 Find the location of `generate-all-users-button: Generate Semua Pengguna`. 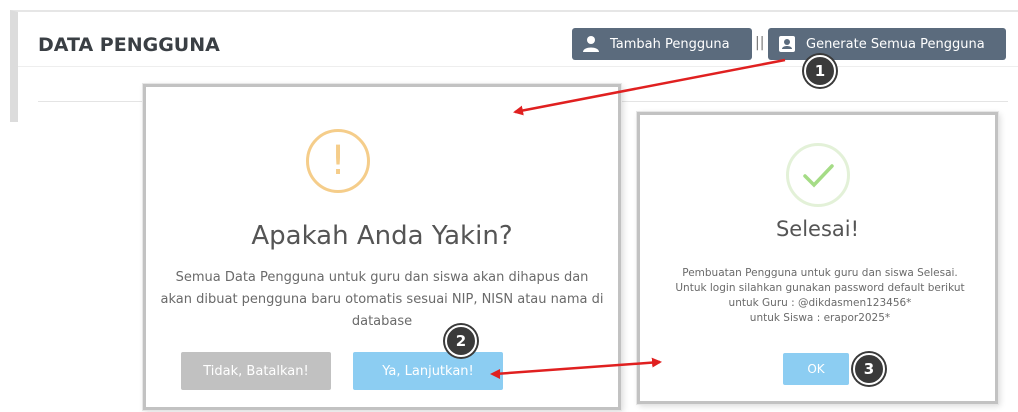

generate-all-users-button: Generate Semua Pengguna is located at coordinates (887, 44).